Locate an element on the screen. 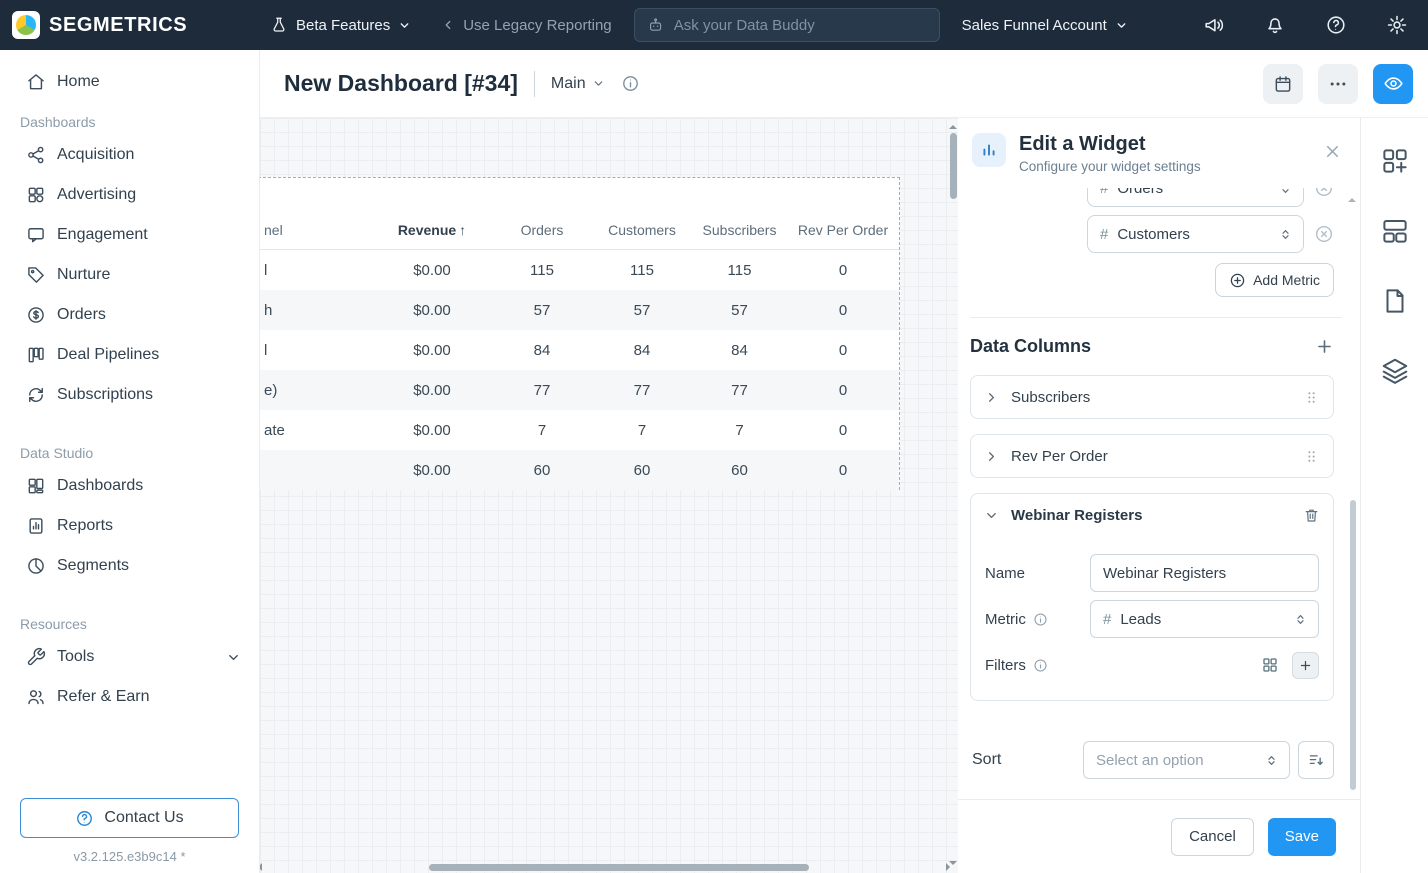 Image resolution: width=1428 pixels, height=873 pixels. vertical-scroll-thumb is located at coordinates (953, 166).